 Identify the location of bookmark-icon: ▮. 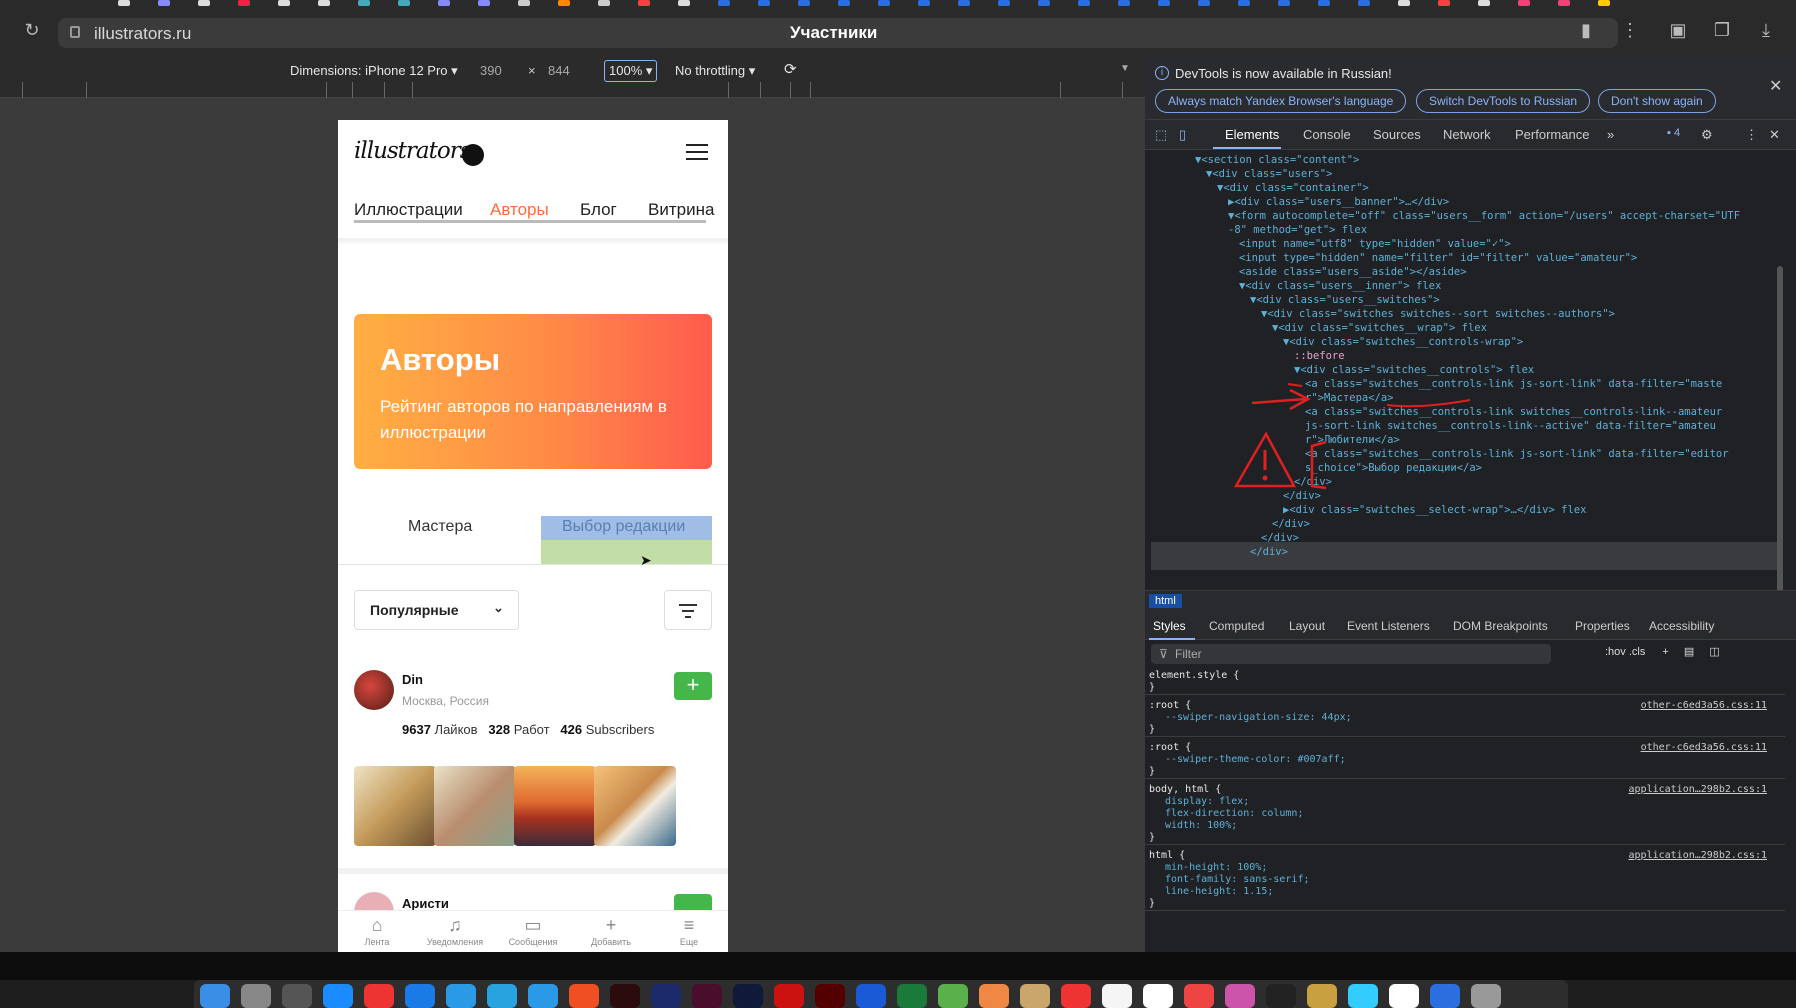
(1586, 30).